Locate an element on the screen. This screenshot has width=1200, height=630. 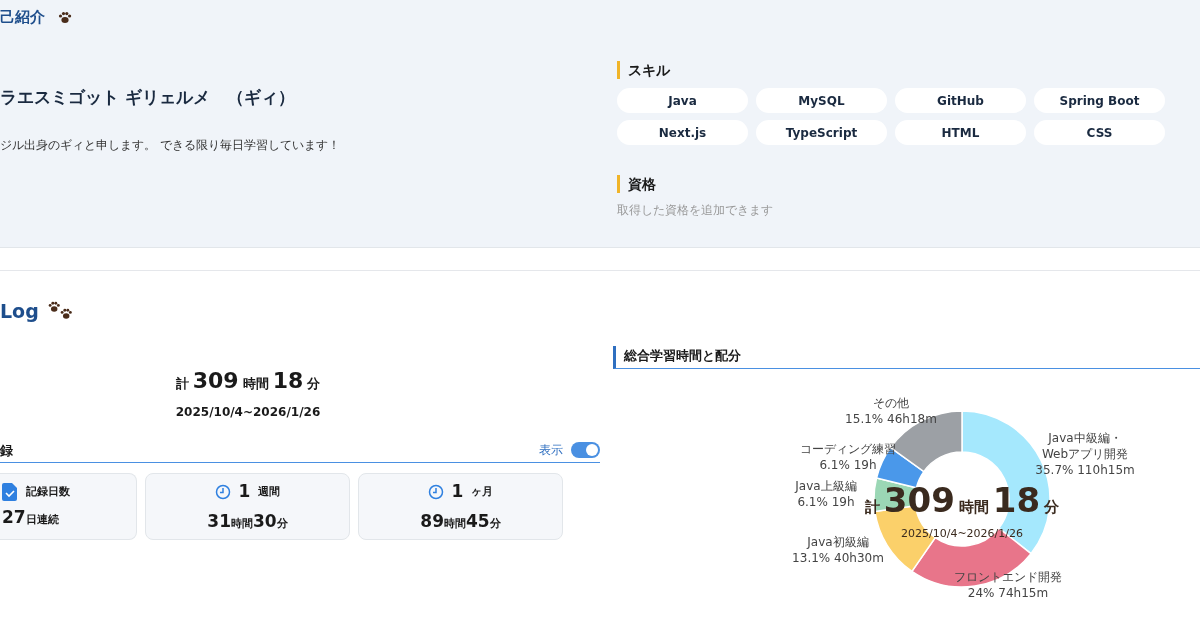
skill-tag: TypeScript is located at coordinates (821, 132).